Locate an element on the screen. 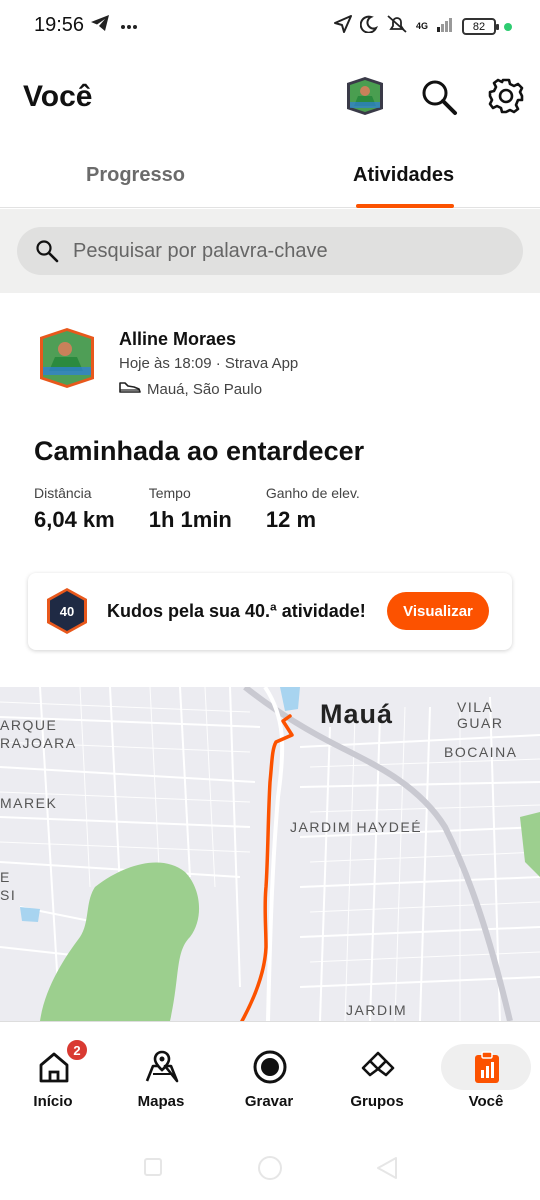 The height and width of the screenshot is (1200, 540). map-label: VILA GUAR is located at coordinates (480, 715).